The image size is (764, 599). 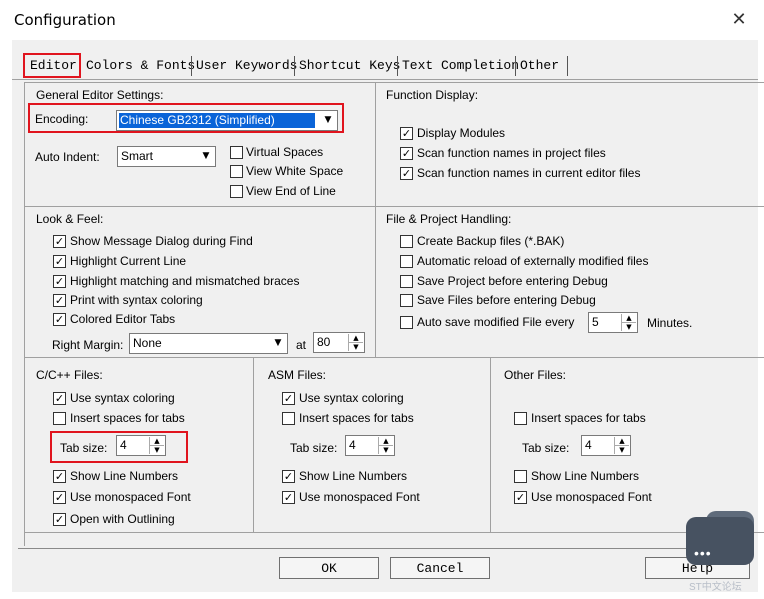 What do you see at coordinates (236, 152) in the screenshot?
I see `virtual-spaces-checkbox` at bounding box center [236, 152].